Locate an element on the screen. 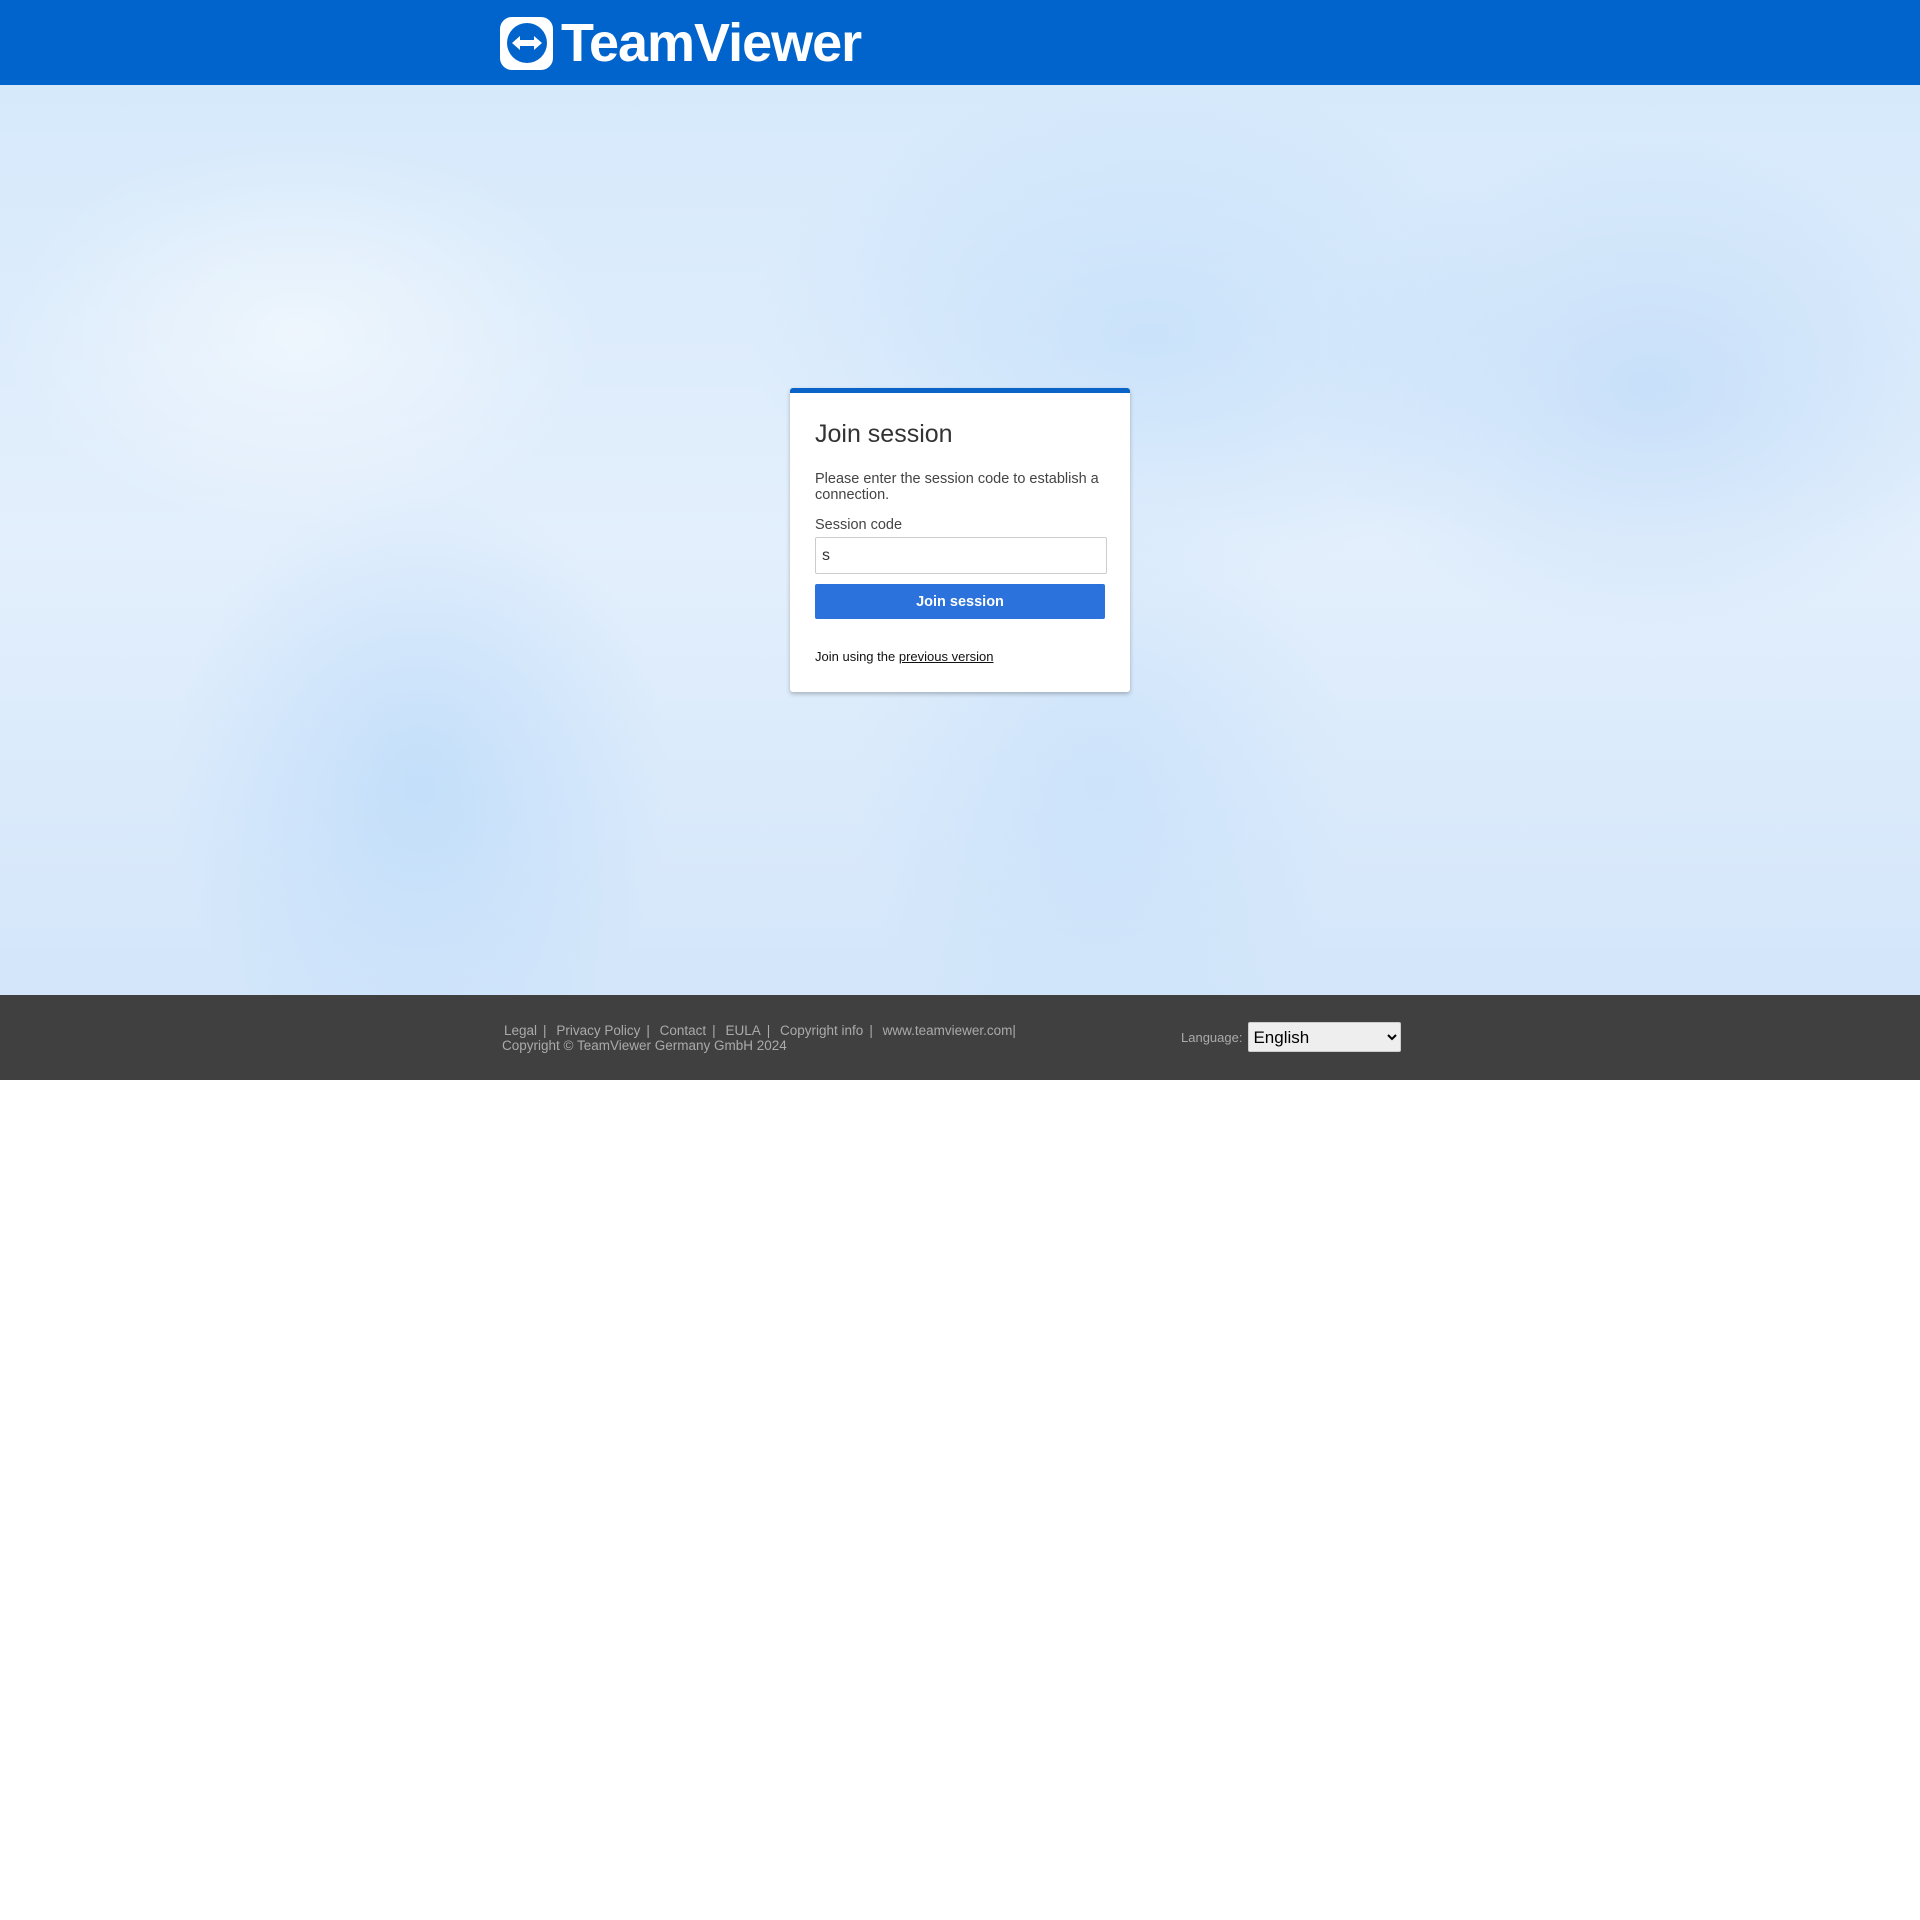  language-label: Language: is located at coordinates (1212, 1037).